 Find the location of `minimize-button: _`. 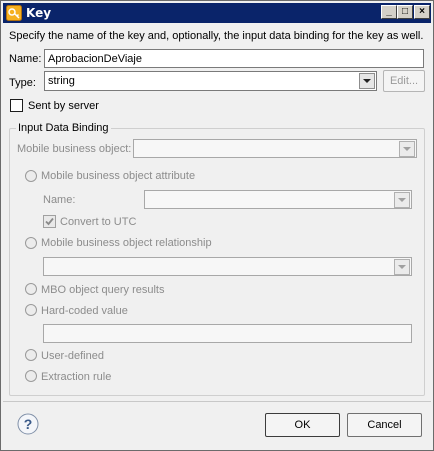

minimize-button: _ is located at coordinates (389, 12).